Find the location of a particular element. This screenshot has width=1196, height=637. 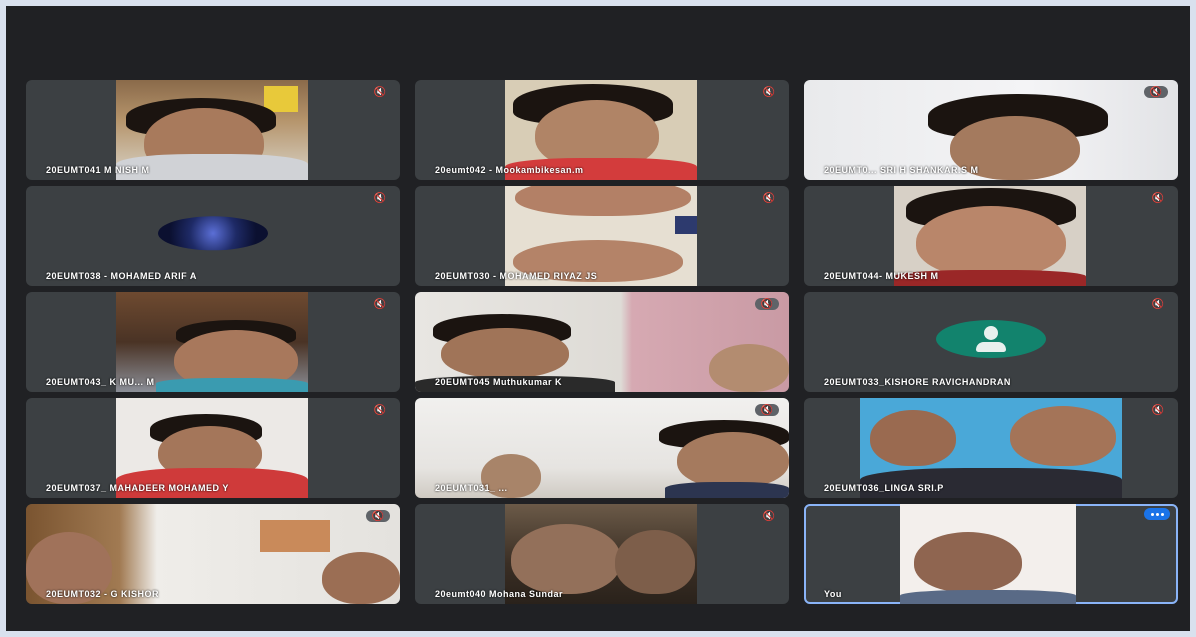

participant-tile: 🔇 20EUMT032 - G KISHOR is located at coordinates (213, 554).